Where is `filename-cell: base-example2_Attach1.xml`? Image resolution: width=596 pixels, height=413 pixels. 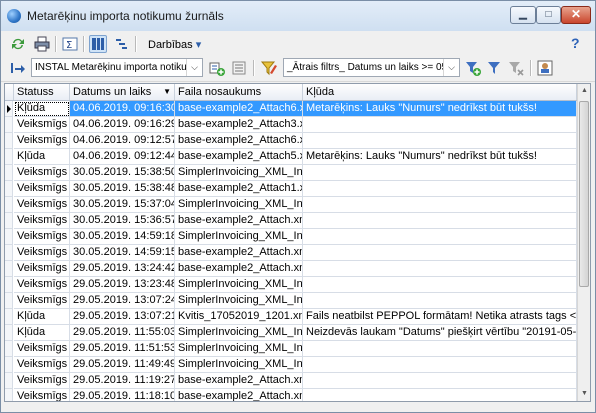
filename-cell: base-example2_Attach1.xml is located at coordinates (239, 189).